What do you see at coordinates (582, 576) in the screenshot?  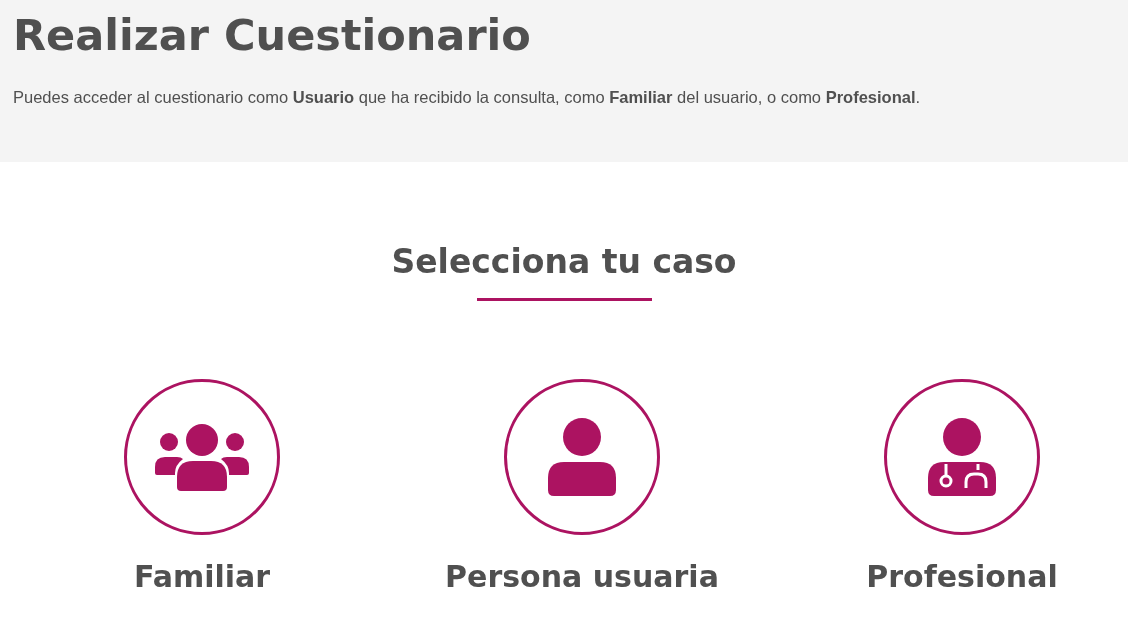 I see `option-label: Persona usuaria` at bounding box center [582, 576].